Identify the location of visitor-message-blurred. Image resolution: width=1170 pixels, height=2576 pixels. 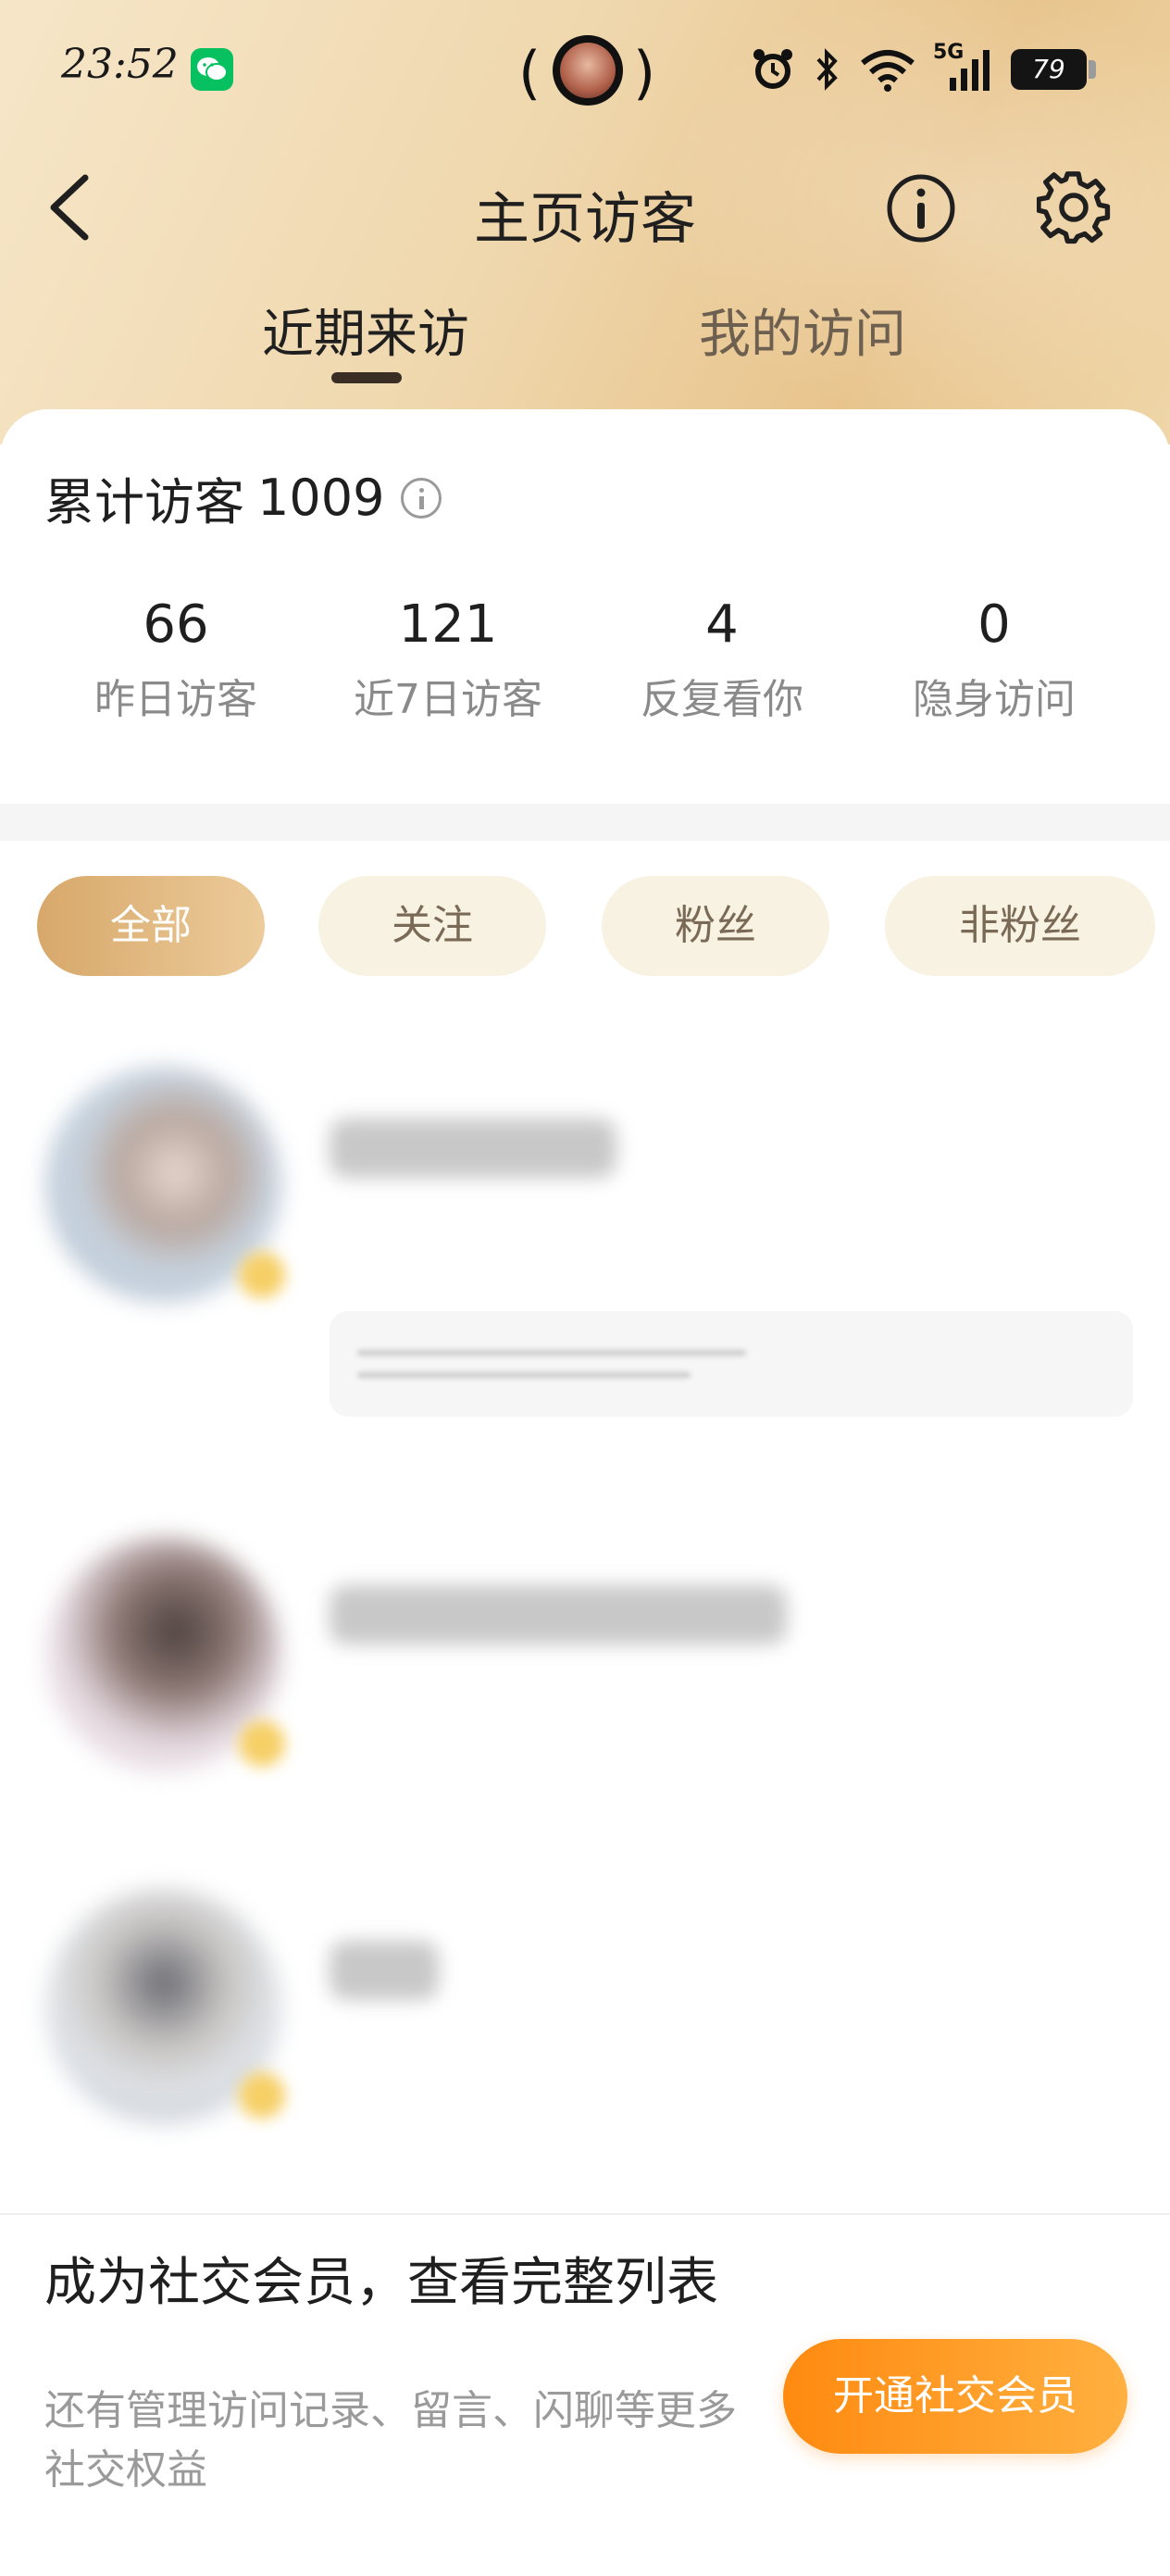
(731, 1364).